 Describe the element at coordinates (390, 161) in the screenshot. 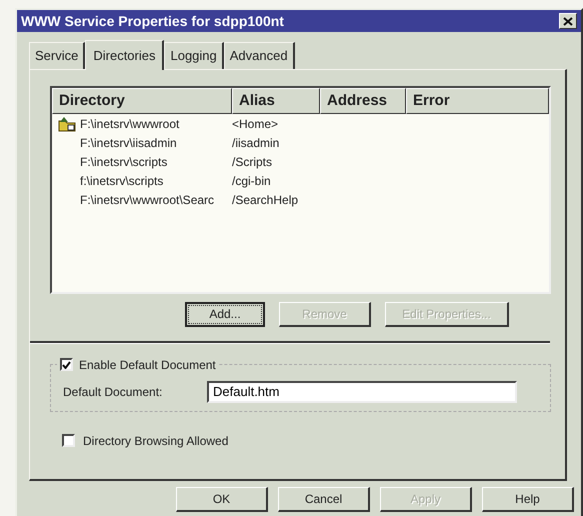

I see `alias-name: /Scripts` at that location.